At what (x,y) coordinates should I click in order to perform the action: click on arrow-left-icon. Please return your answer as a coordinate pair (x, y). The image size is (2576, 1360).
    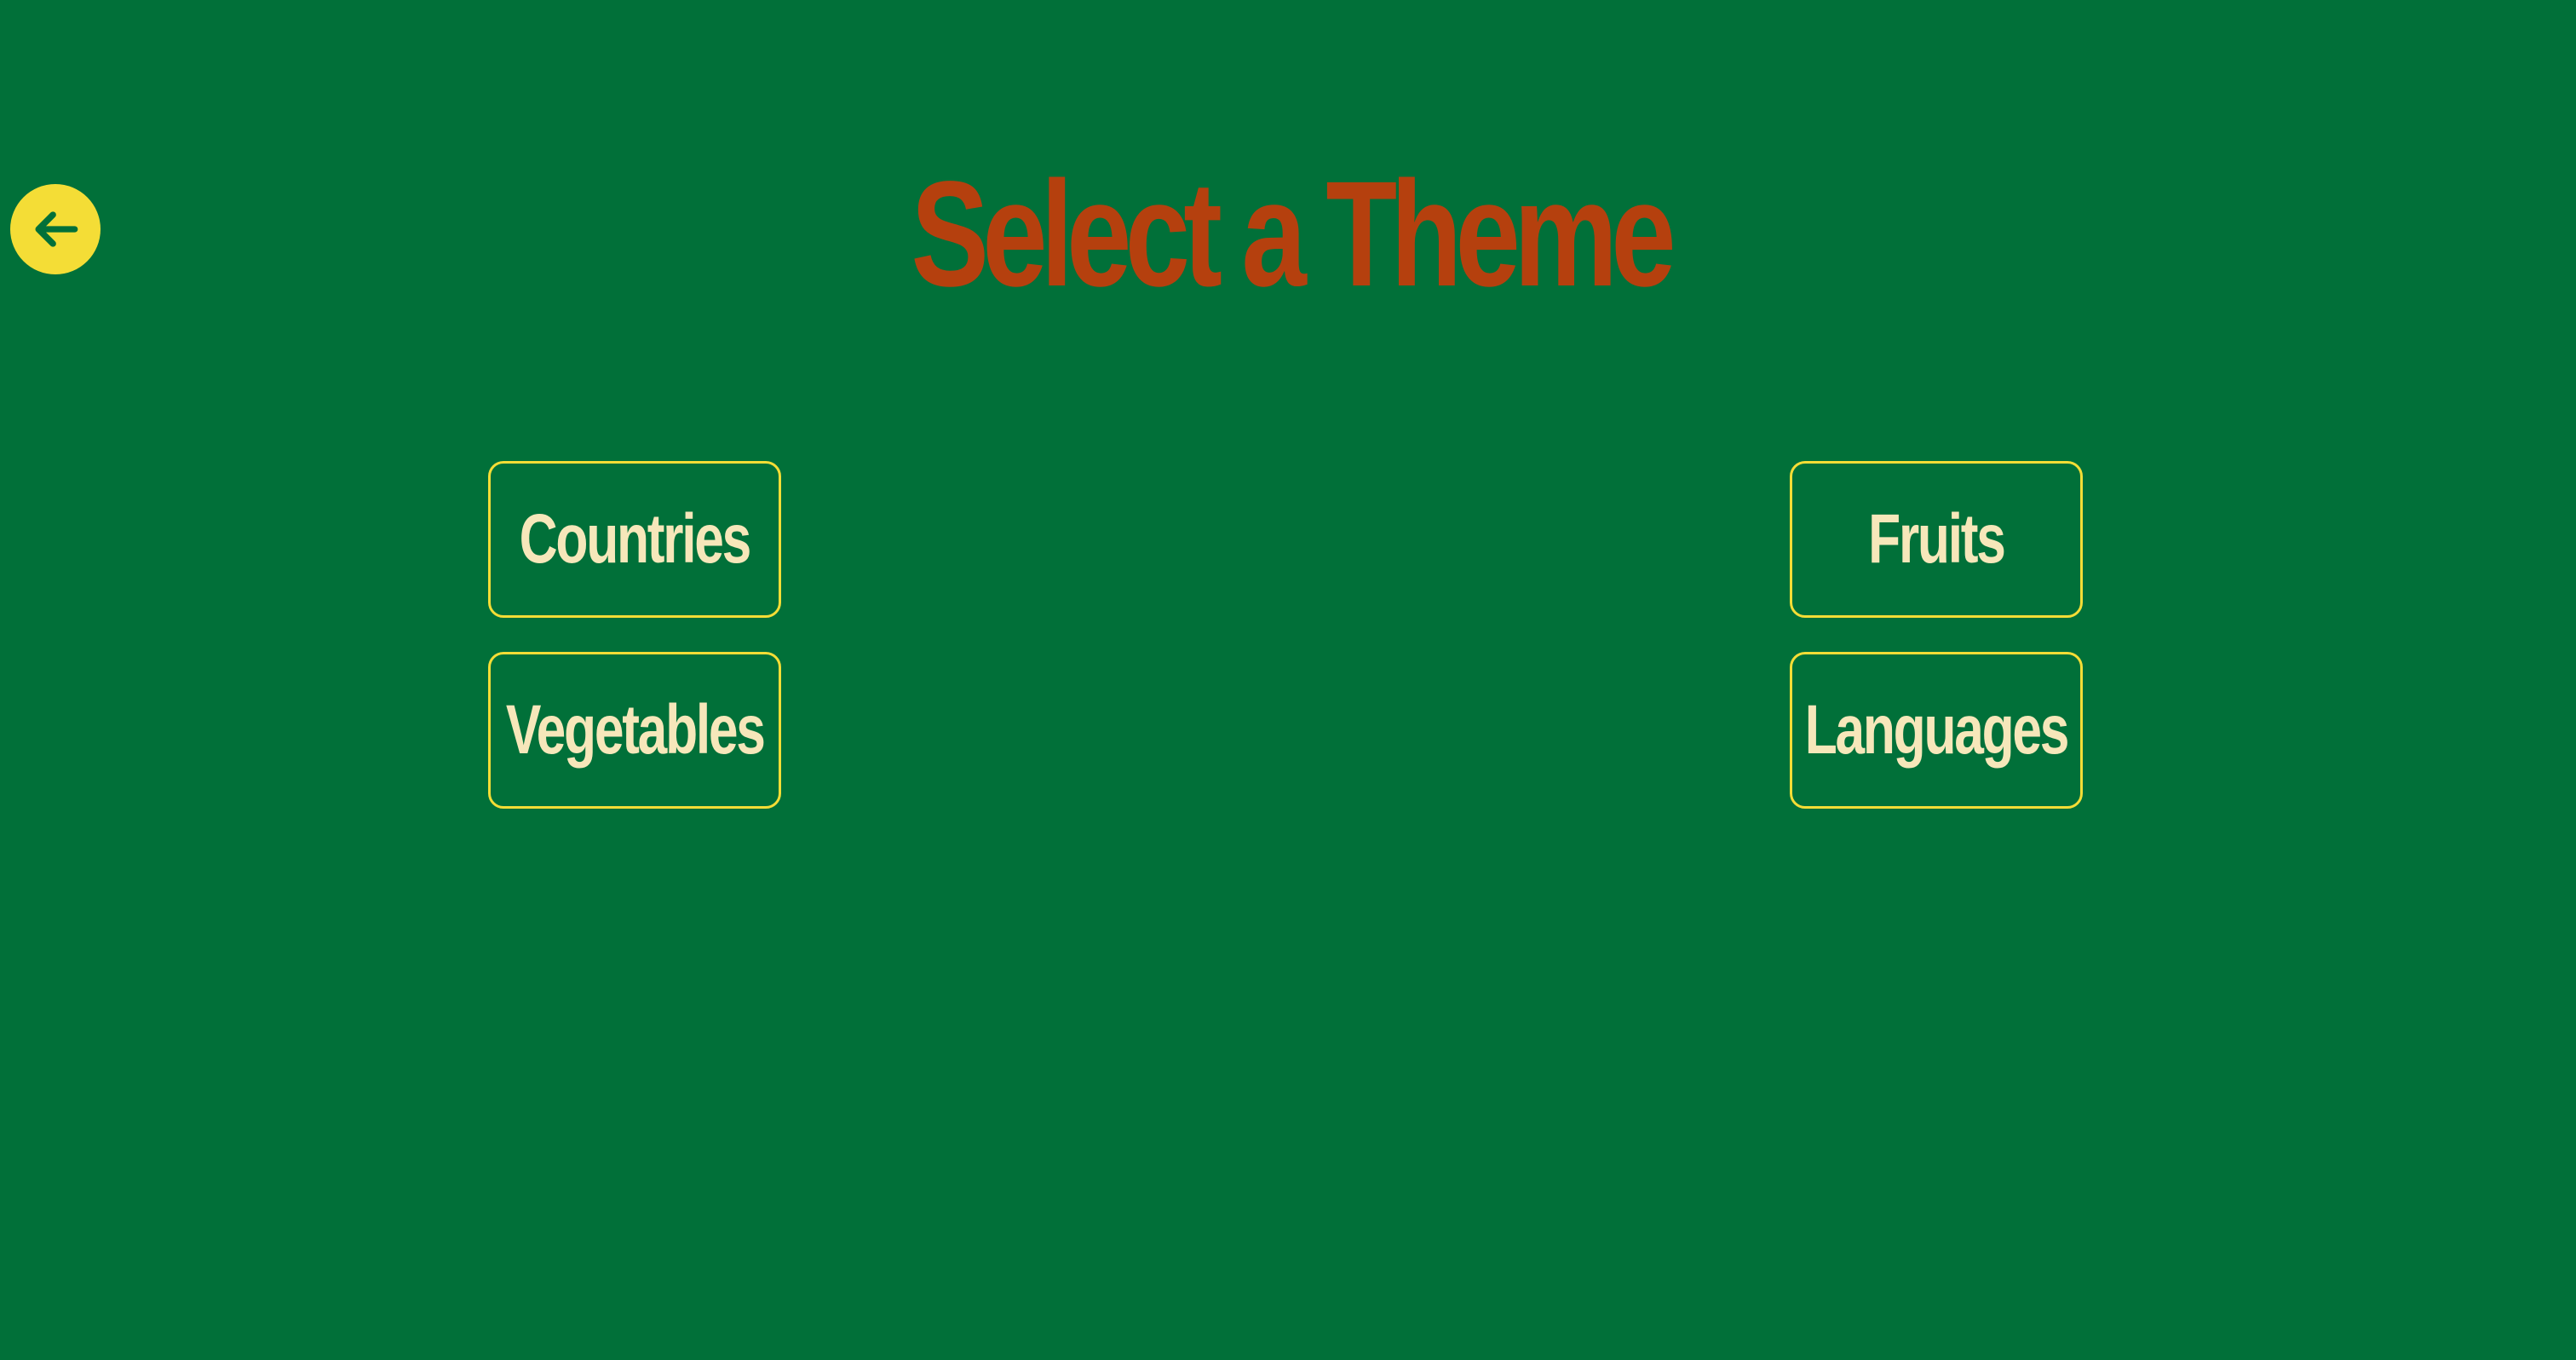
    Looking at the image, I should click on (57, 229).